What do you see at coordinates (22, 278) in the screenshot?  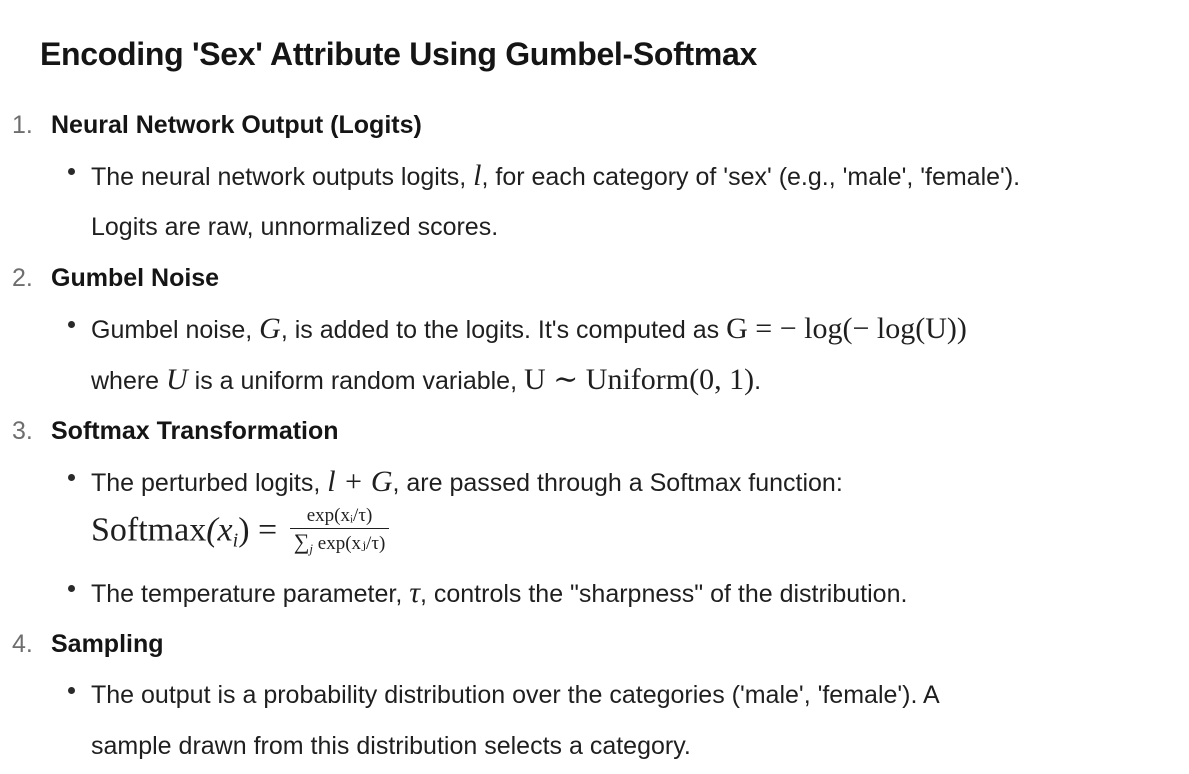 I see `section-number: 2.` at bounding box center [22, 278].